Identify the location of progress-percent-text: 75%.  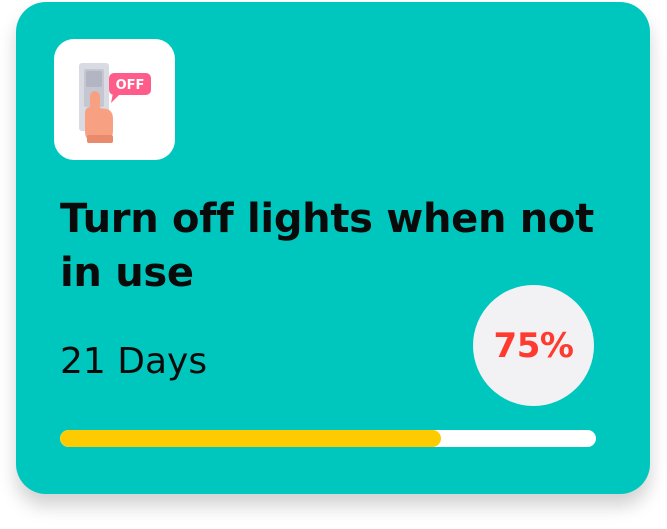
(533, 345).